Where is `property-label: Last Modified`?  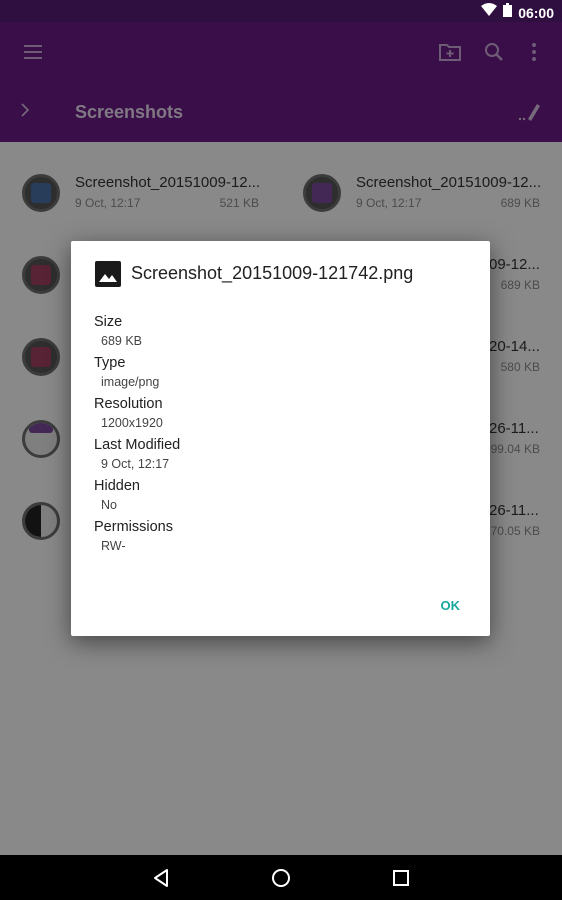 property-label: Last Modified is located at coordinates (137, 445).